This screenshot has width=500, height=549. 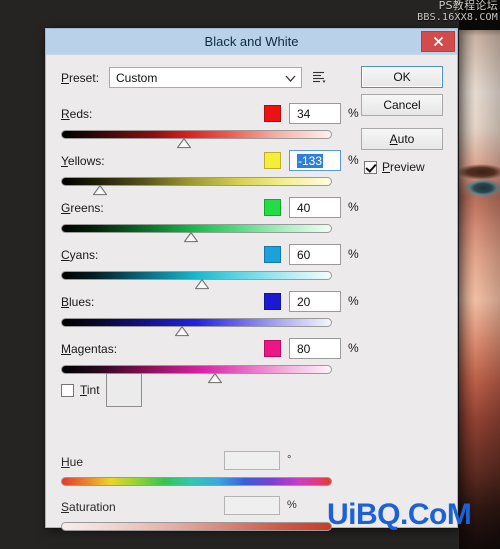 I want to click on preset-options-icon, so click(x=319, y=77).